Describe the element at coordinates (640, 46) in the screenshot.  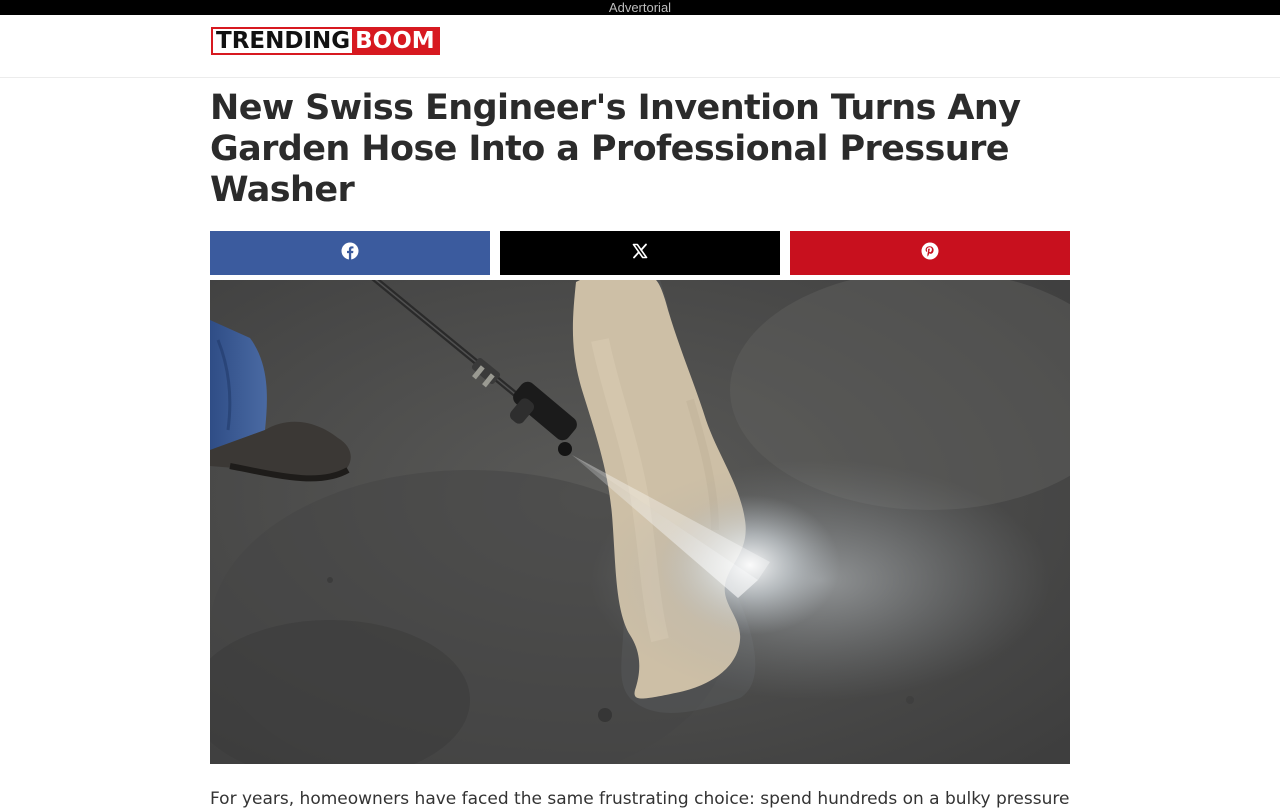
I see `site-header: TRENDING BOOM` at that location.